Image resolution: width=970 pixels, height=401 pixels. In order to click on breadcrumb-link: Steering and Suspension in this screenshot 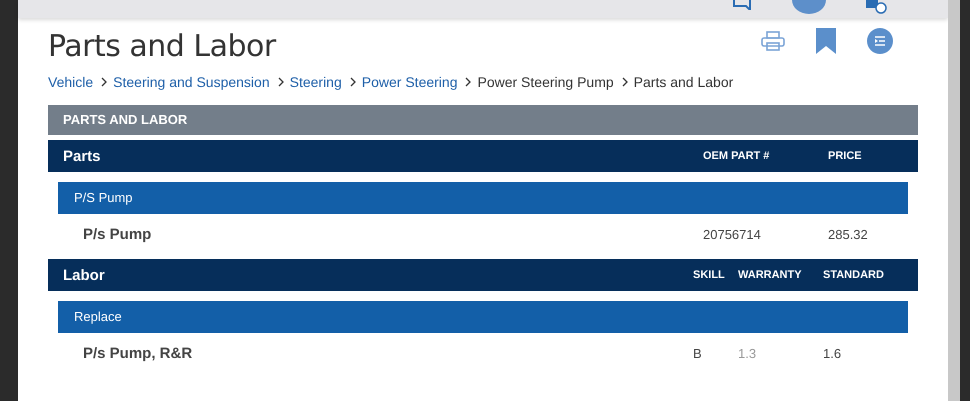, I will do `click(191, 82)`.